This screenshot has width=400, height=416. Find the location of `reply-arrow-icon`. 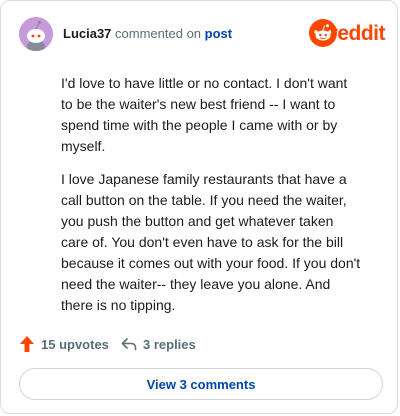

reply-arrow-icon is located at coordinates (129, 344).